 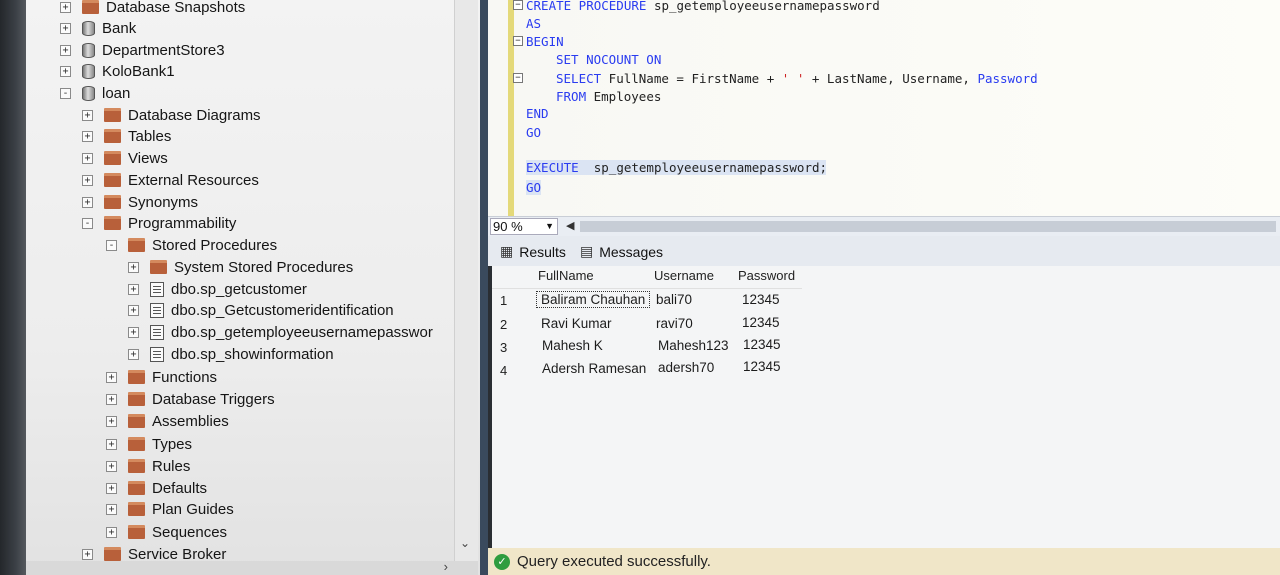 I want to click on tree-item: + Database Diagrams, so click(x=171, y=115).